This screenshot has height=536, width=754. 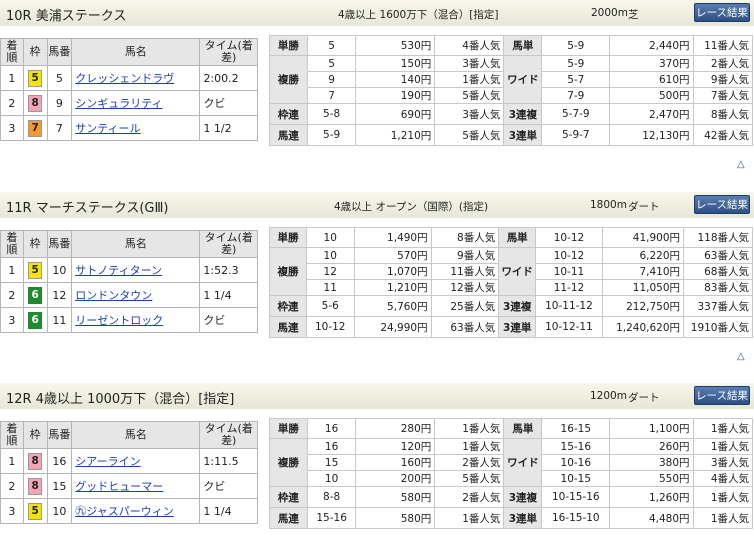 What do you see at coordinates (87, 208) in the screenshot?
I see `race-title: 11R マーチステークス(GⅢ)` at bounding box center [87, 208].